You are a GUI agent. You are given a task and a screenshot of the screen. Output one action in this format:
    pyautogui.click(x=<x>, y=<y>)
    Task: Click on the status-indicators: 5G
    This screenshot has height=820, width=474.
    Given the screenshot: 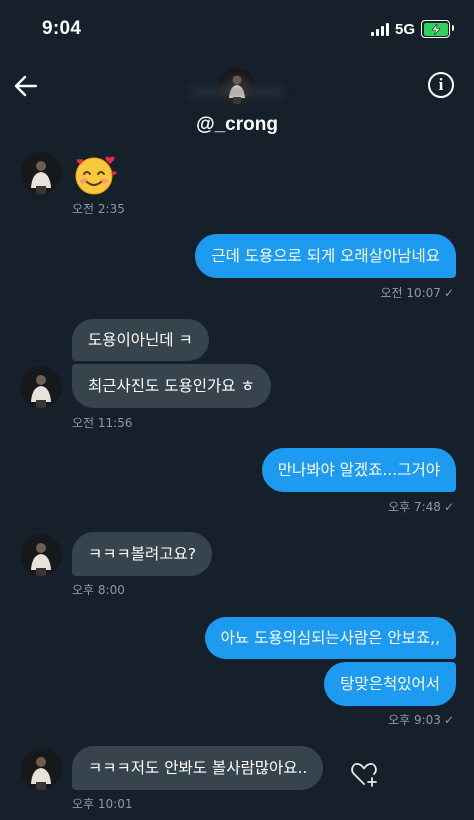 What is the action you would take?
    pyautogui.click(x=412, y=29)
    